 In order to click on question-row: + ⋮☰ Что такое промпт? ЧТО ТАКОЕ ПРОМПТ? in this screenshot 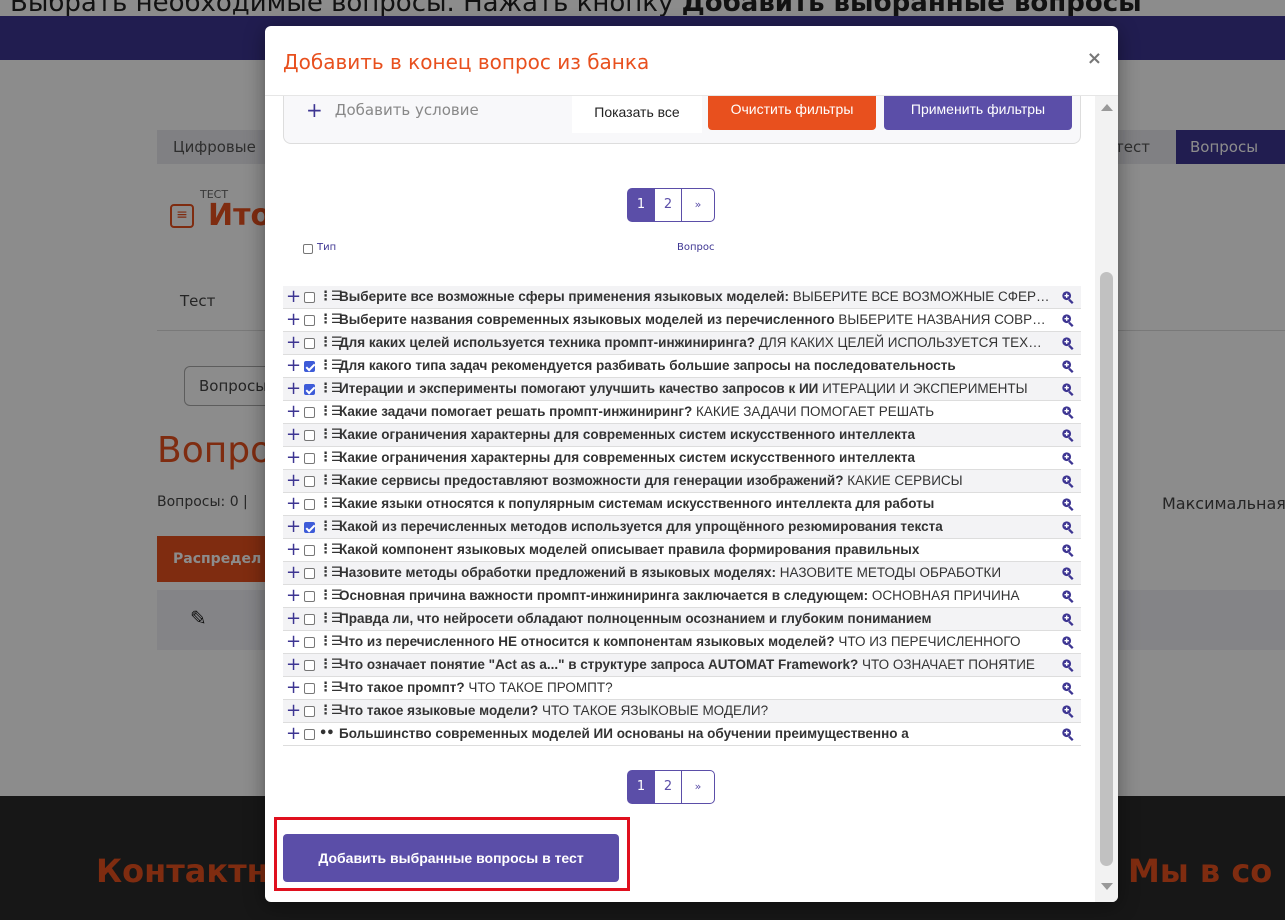, I will do `click(682, 688)`.